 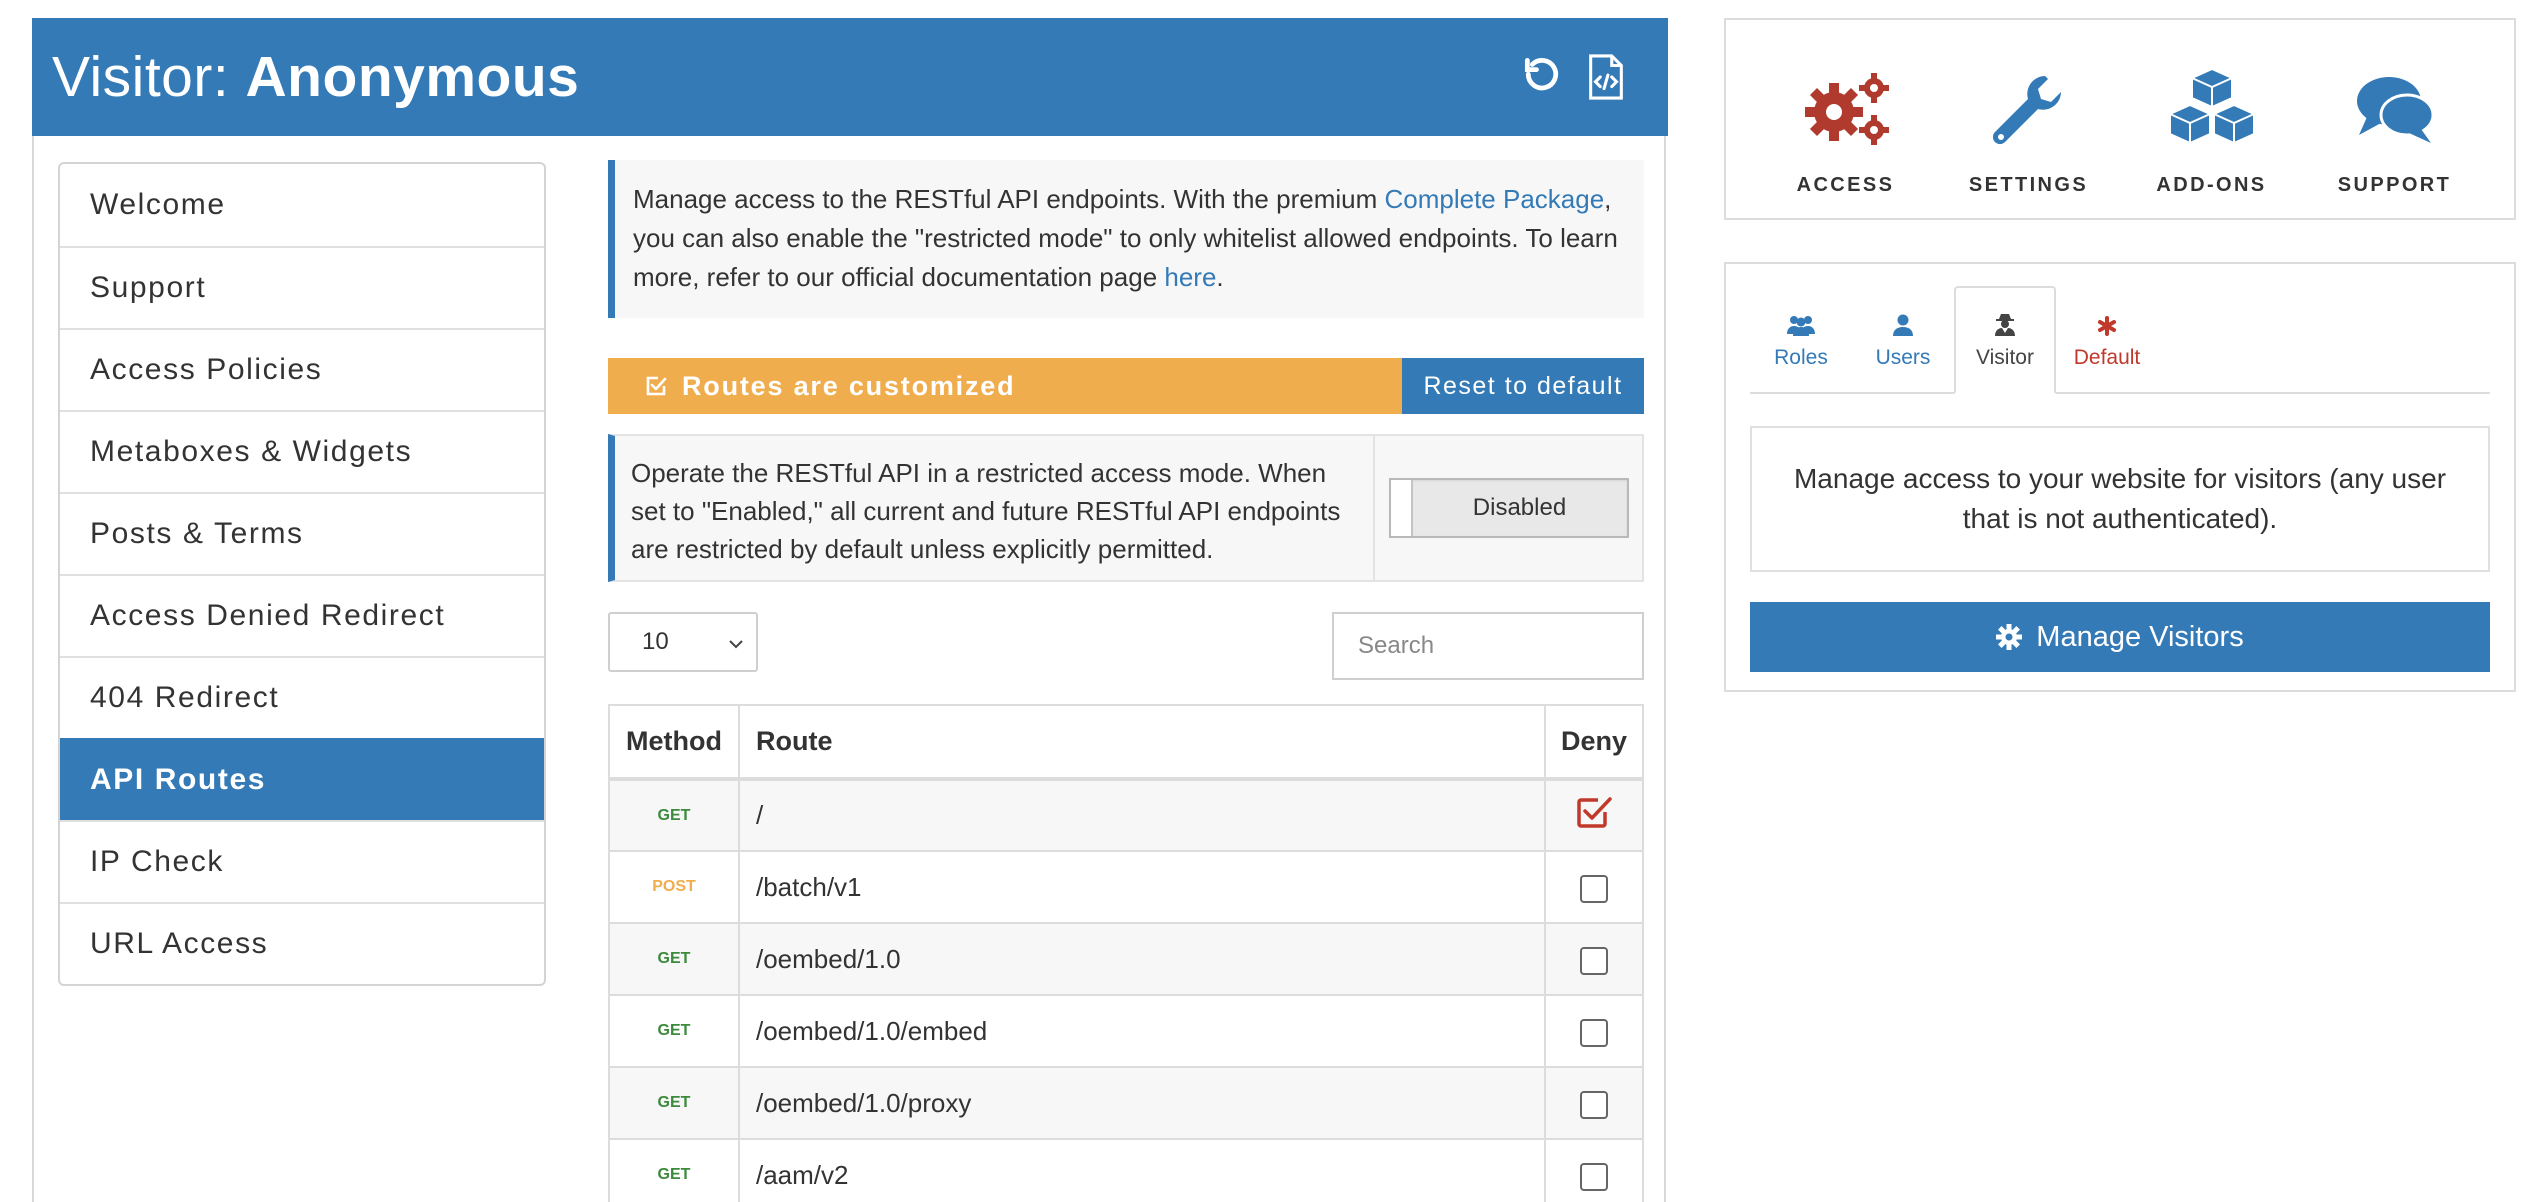 What do you see at coordinates (1142, 887) in the screenshot?
I see `route-path: /batch/v1` at bounding box center [1142, 887].